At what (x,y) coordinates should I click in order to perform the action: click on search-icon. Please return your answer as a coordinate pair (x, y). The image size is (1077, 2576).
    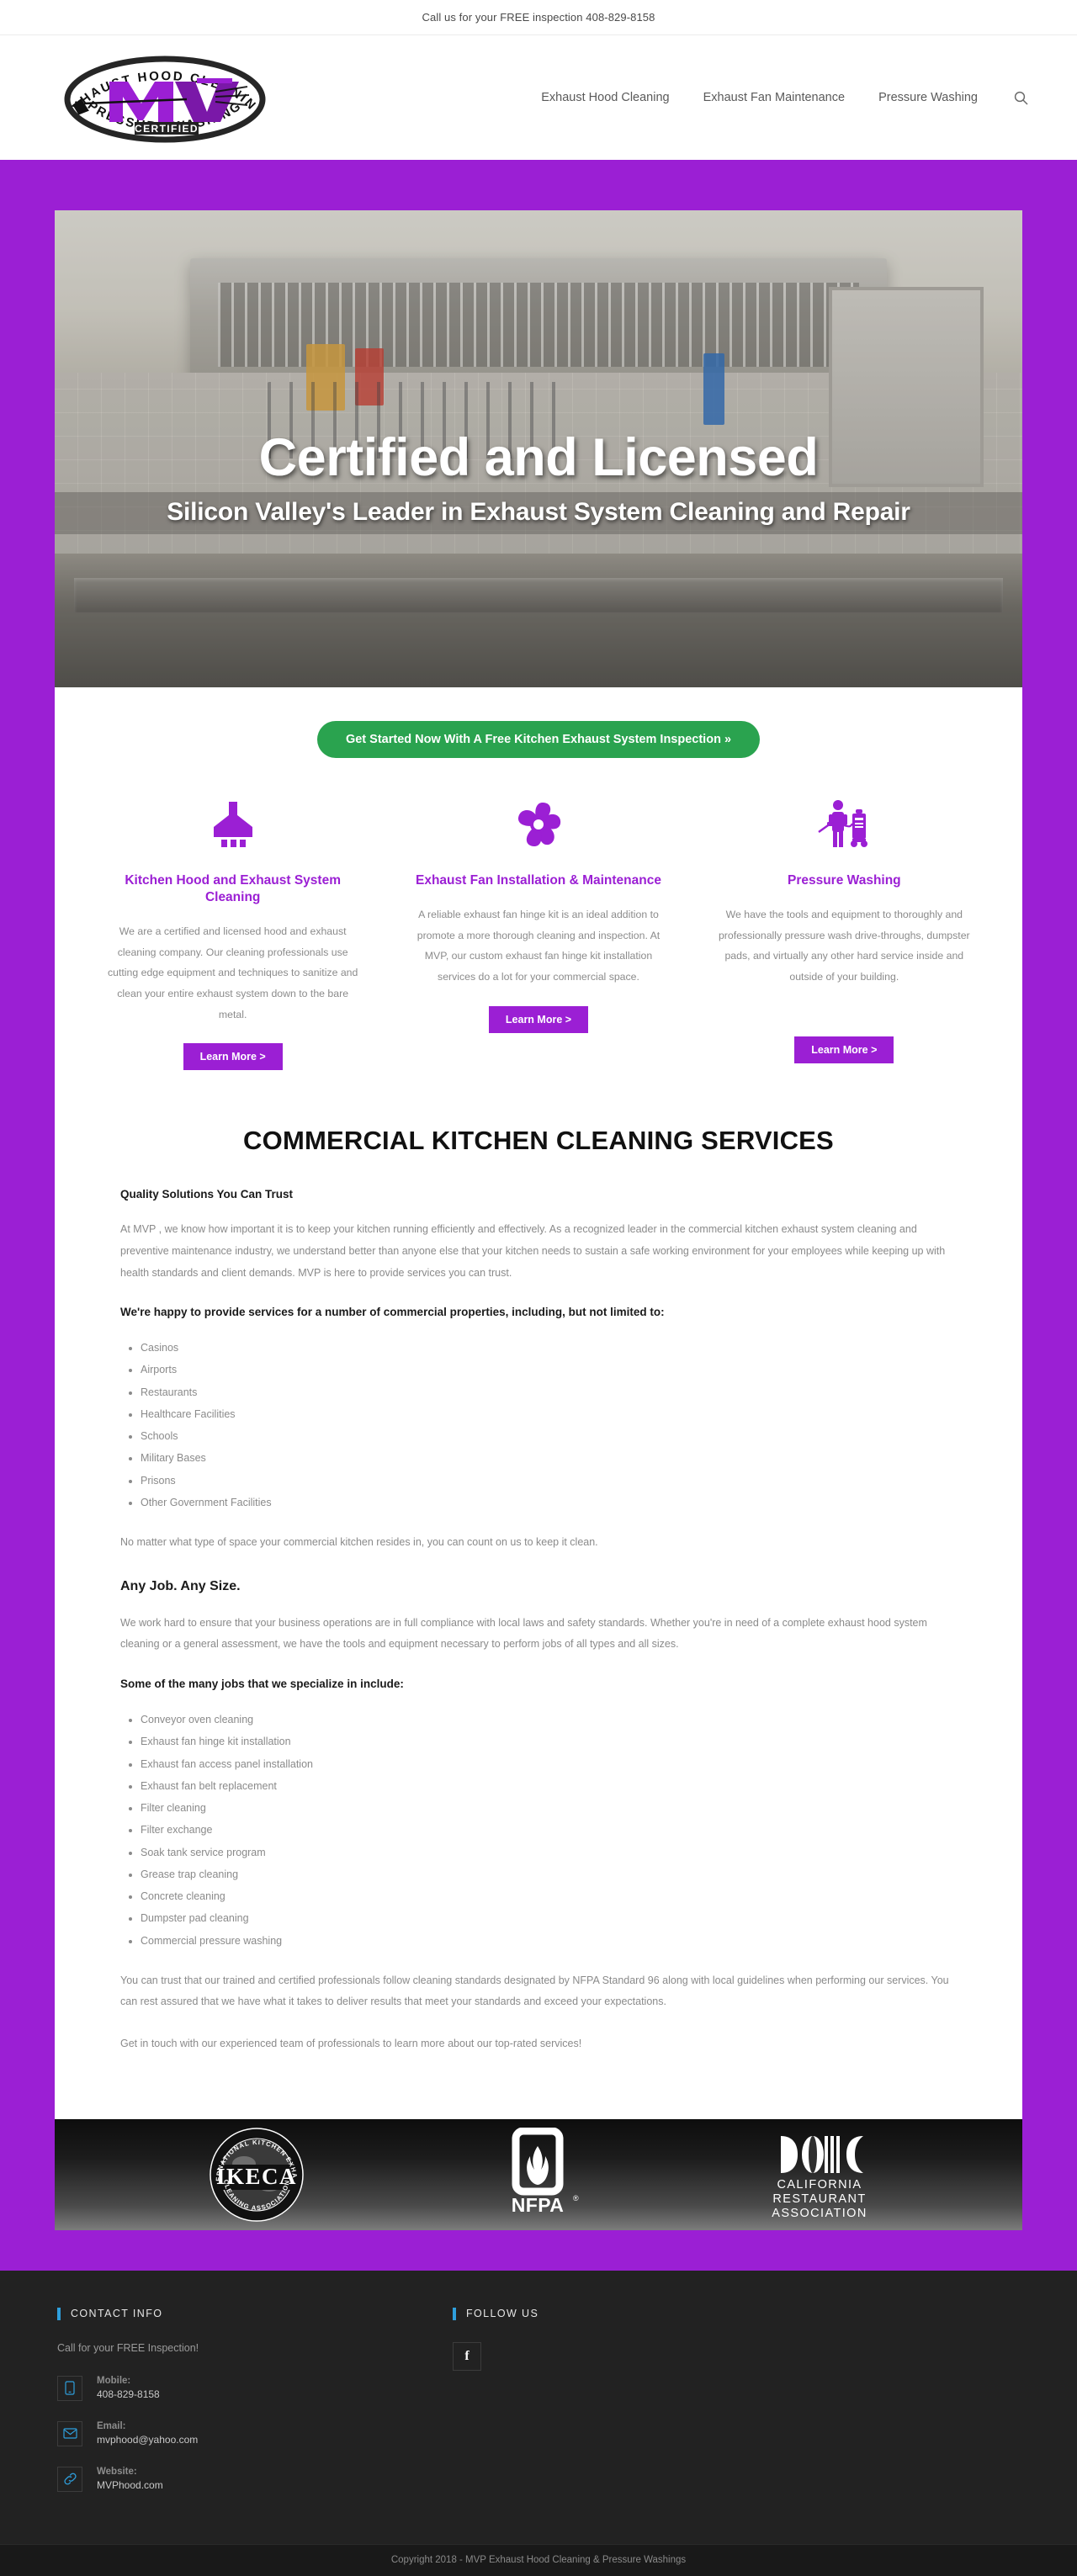
    Looking at the image, I should click on (1020, 97).